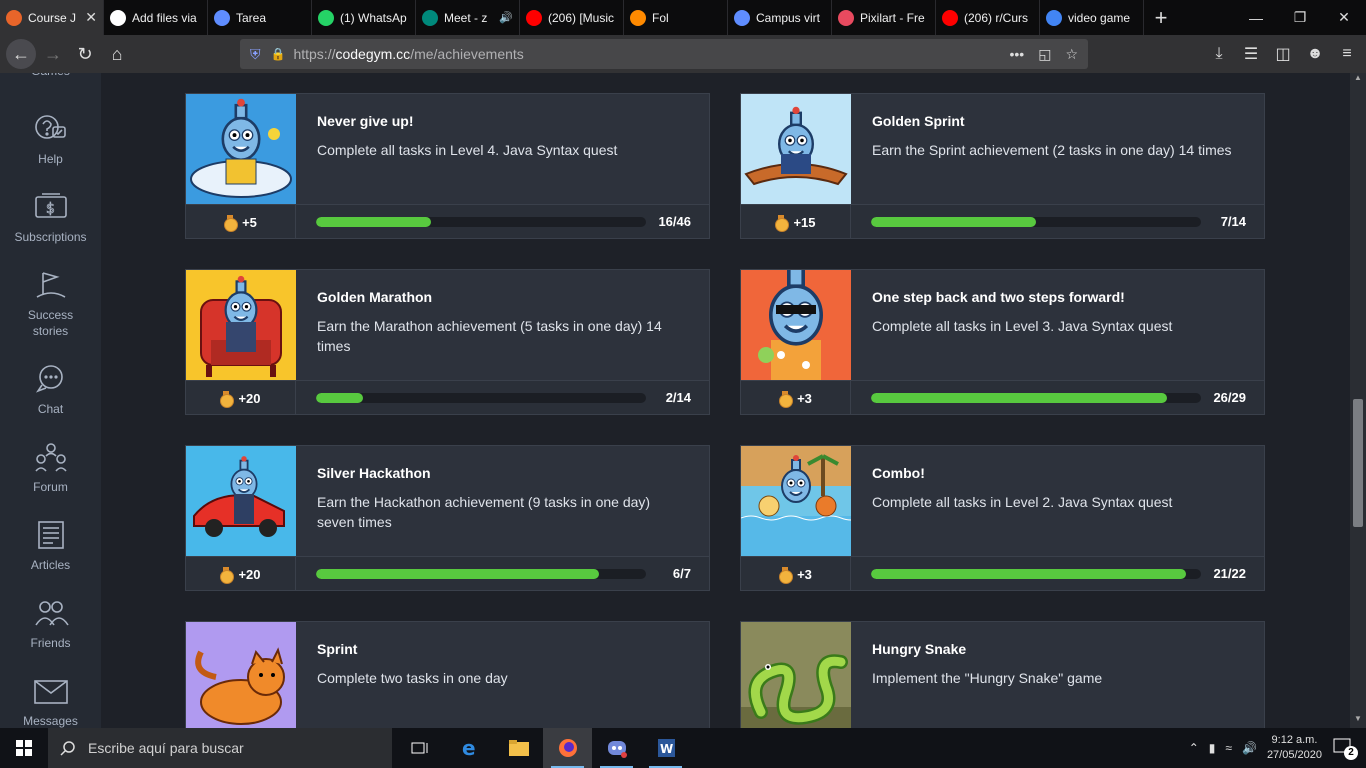 Image resolution: width=1366 pixels, height=768 pixels. I want to click on browser-tab: Add files via, so click(156, 17).